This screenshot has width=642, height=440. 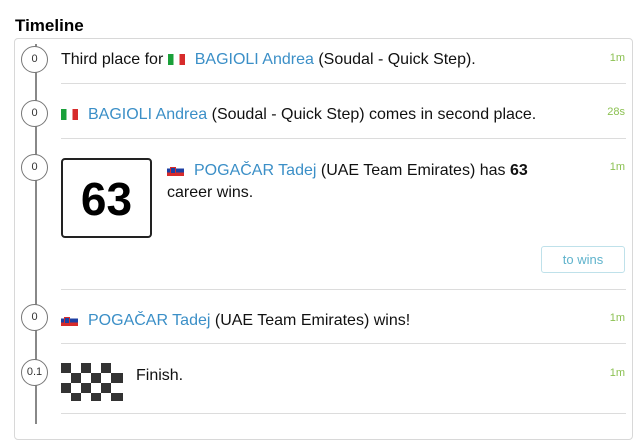 I want to click on section-title: Timeline, so click(x=49, y=25).